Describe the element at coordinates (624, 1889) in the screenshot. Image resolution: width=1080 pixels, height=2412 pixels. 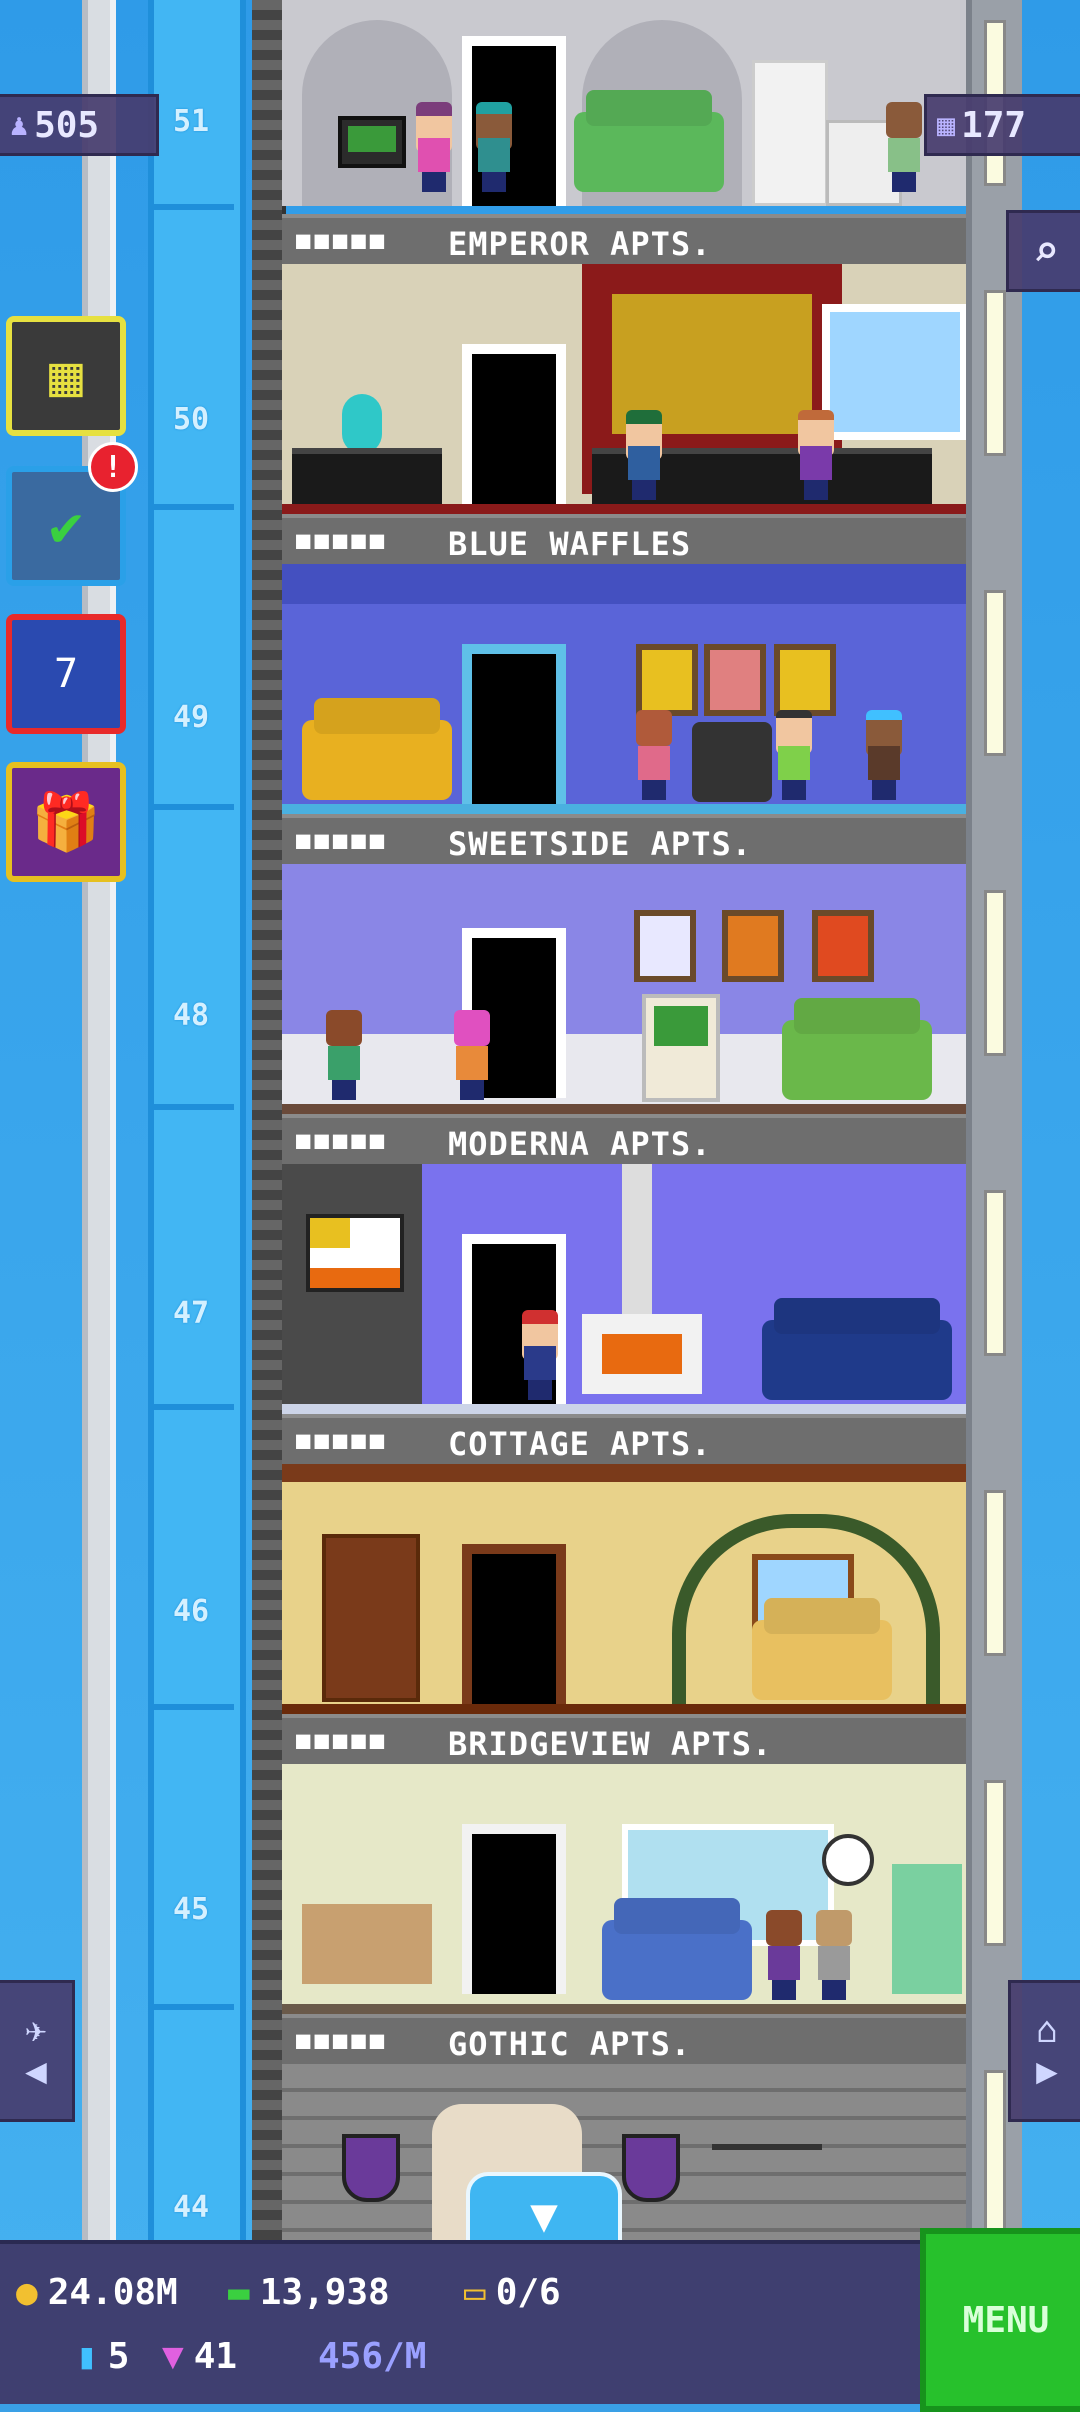
I see `floor-gothic-interior` at that location.